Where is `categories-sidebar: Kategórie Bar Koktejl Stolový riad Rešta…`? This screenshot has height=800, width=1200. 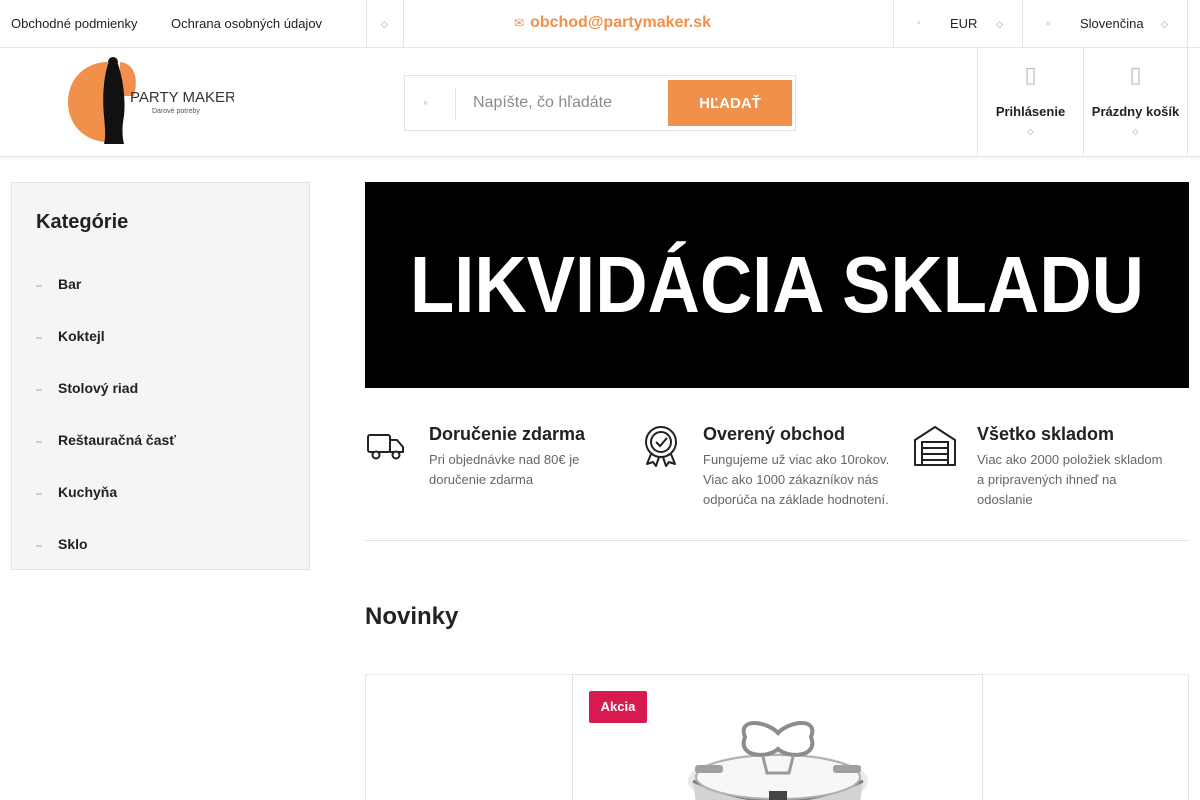 categories-sidebar: Kategórie Bar Koktejl Stolový riad Rešta… is located at coordinates (160, 376).